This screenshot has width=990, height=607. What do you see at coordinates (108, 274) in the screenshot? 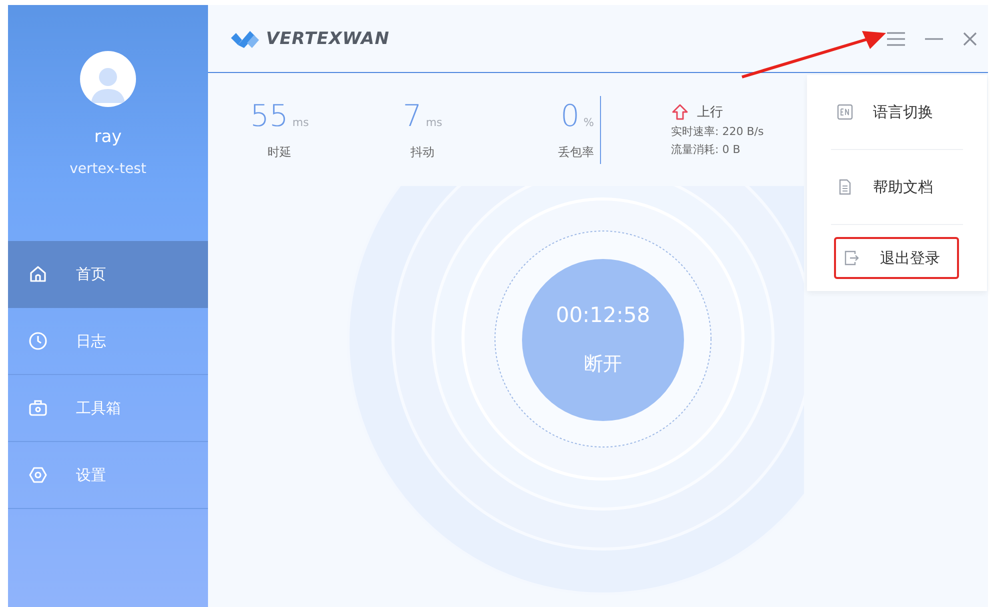
I see `nav-item: 首页` at bounding box center [108, 274].